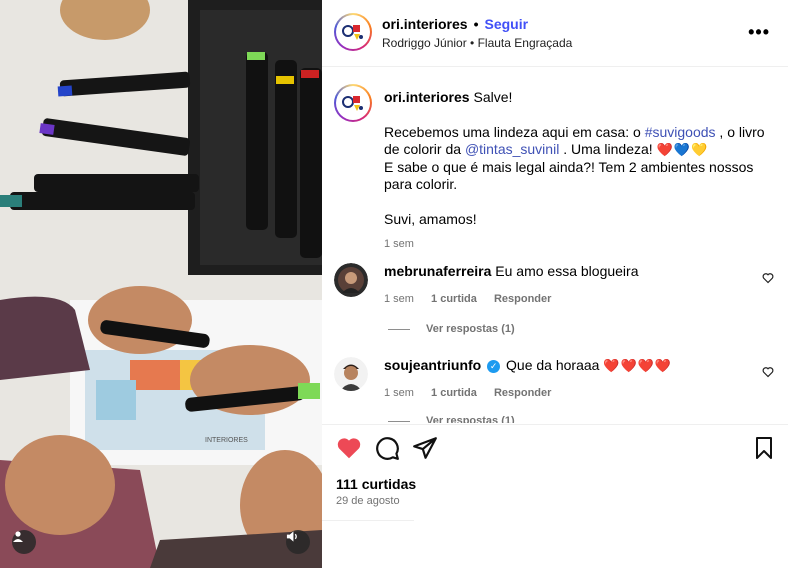  What do you see at coordinates (226, 440) in the screenshot?
I see `svg-text: INTERIORES` at bounding box center [226, 440].